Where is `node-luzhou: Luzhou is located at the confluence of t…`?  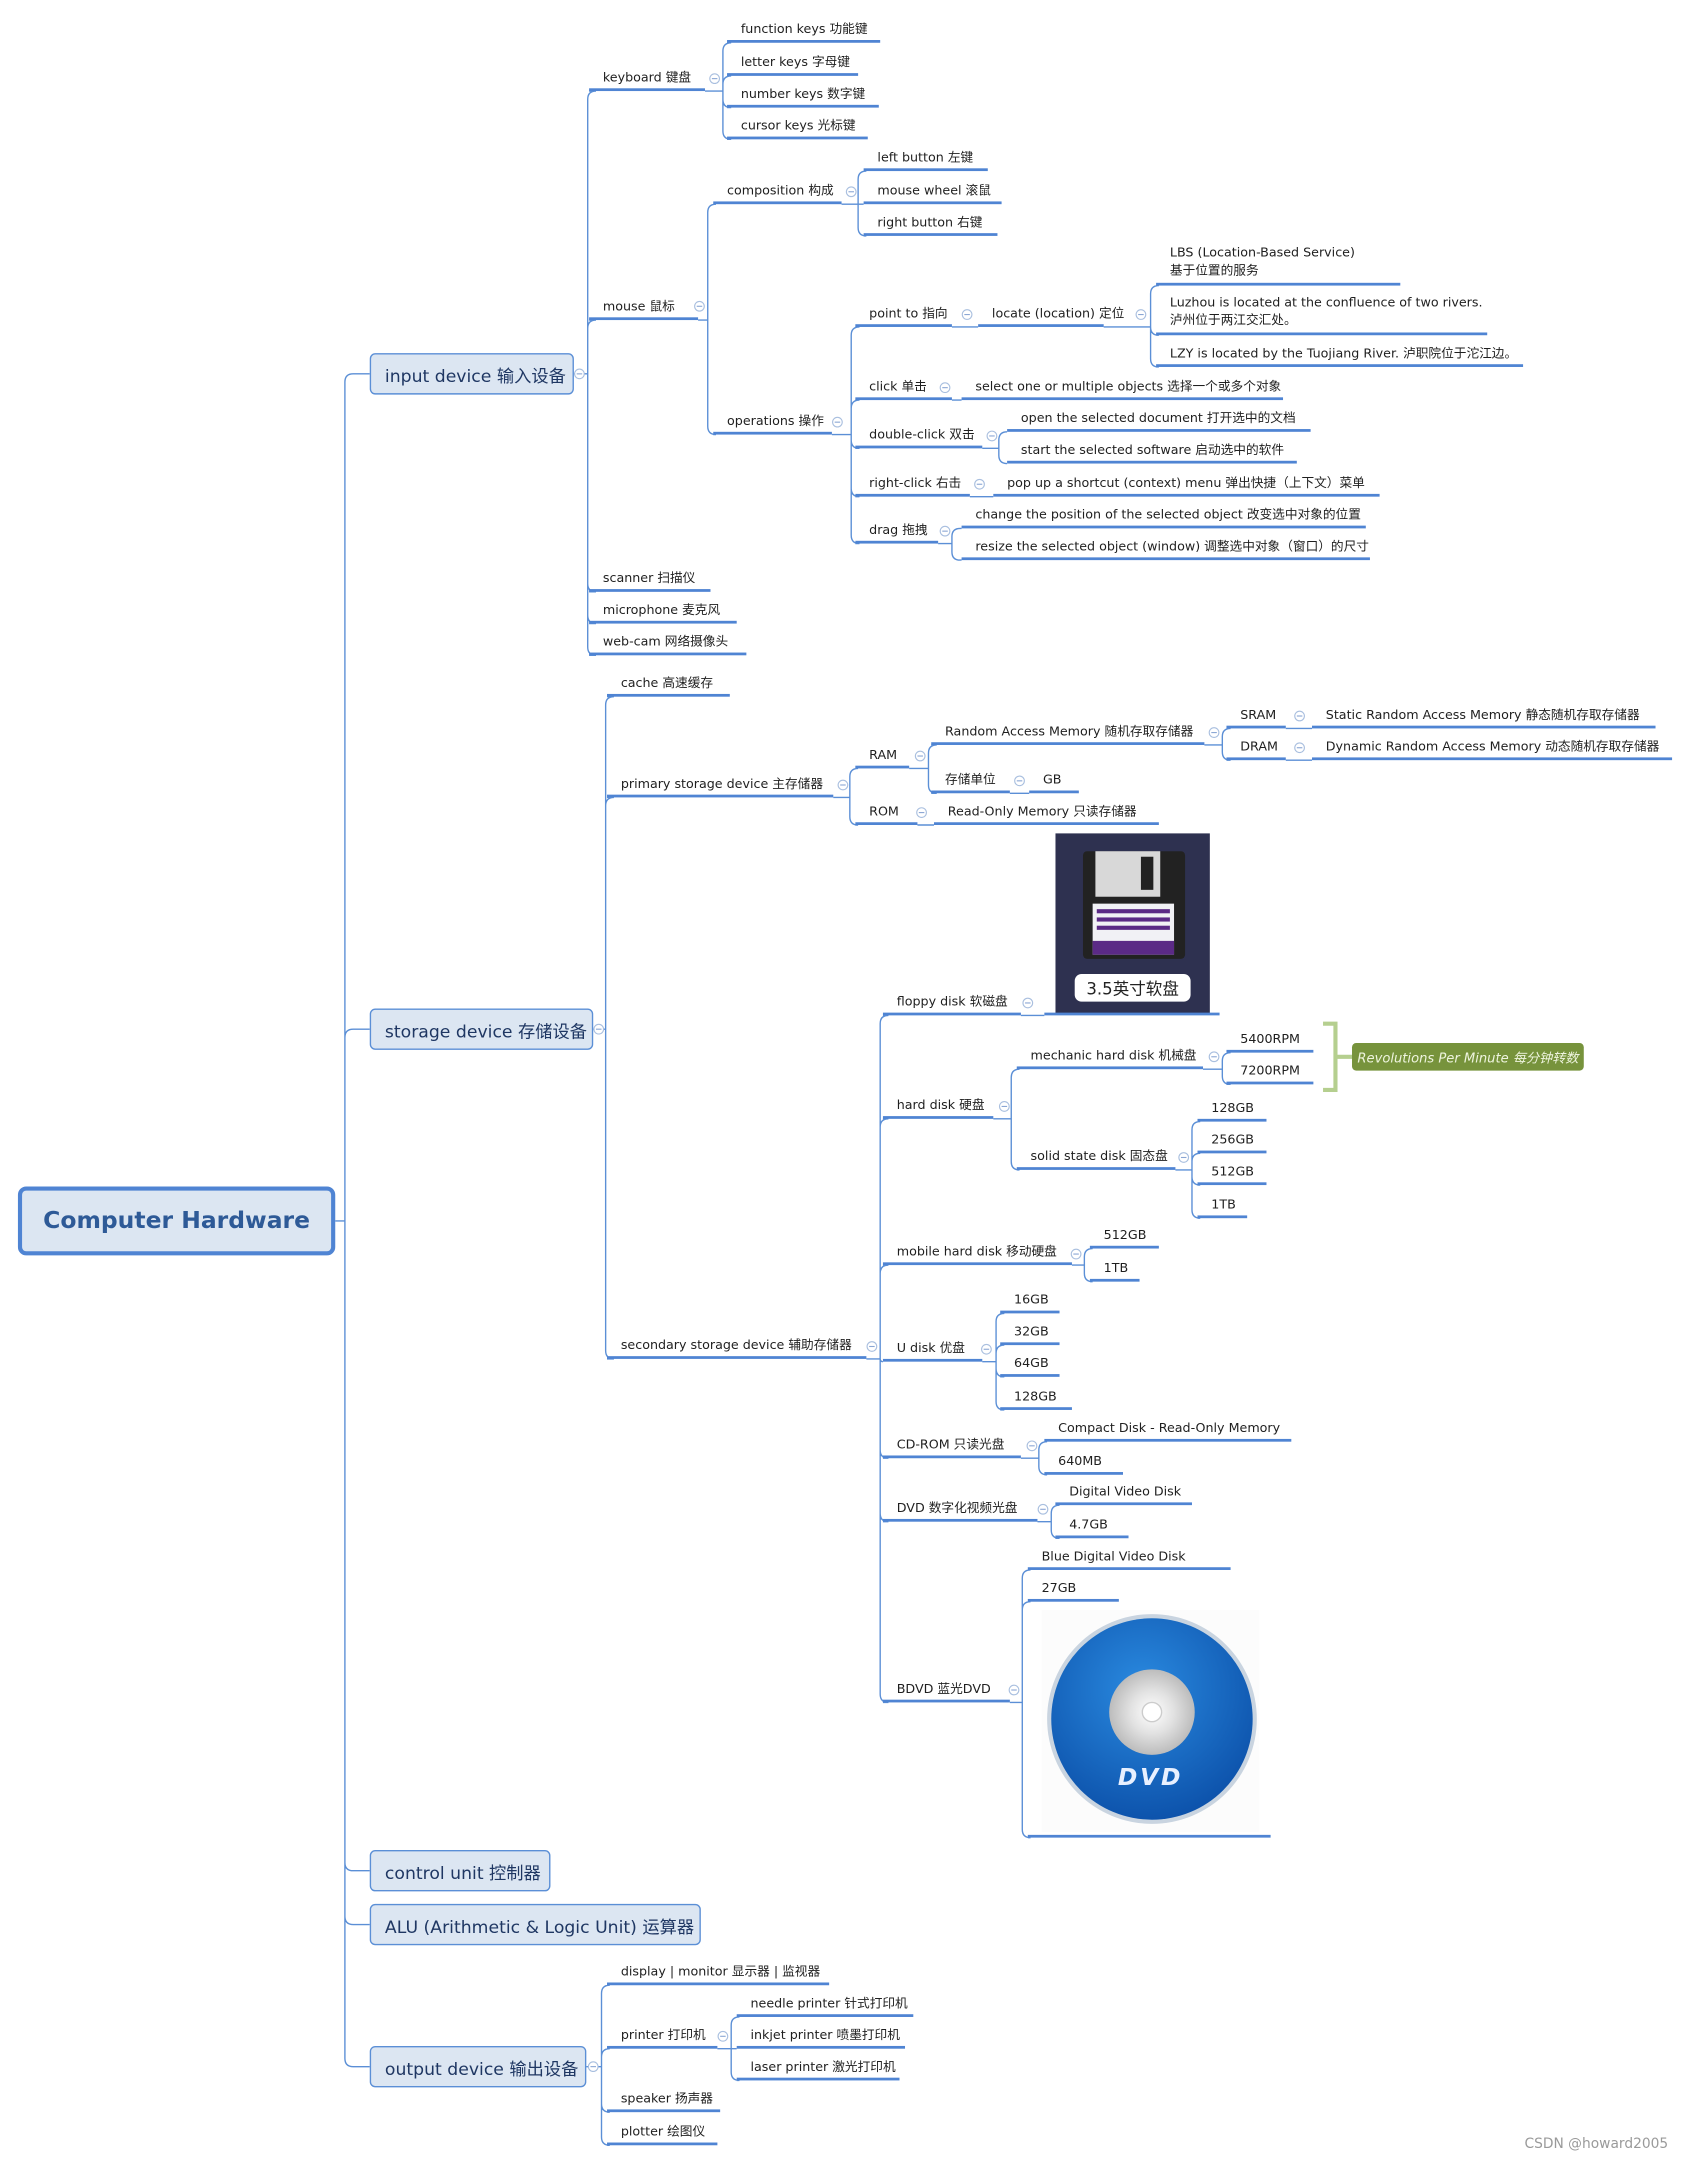
node-luzhou: Luzhou is located at the confluence of t… is located at coordinates (1322, 315).